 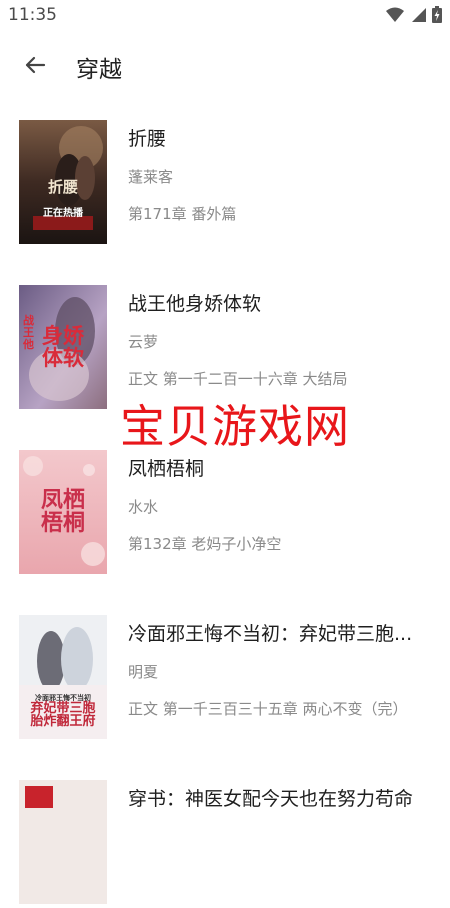 What do you see at coordinates (271, 799) in the screenshot?
I see `book-title: 穿书：神医女配今天也在努力苟命` at bounding box center [271, 799].